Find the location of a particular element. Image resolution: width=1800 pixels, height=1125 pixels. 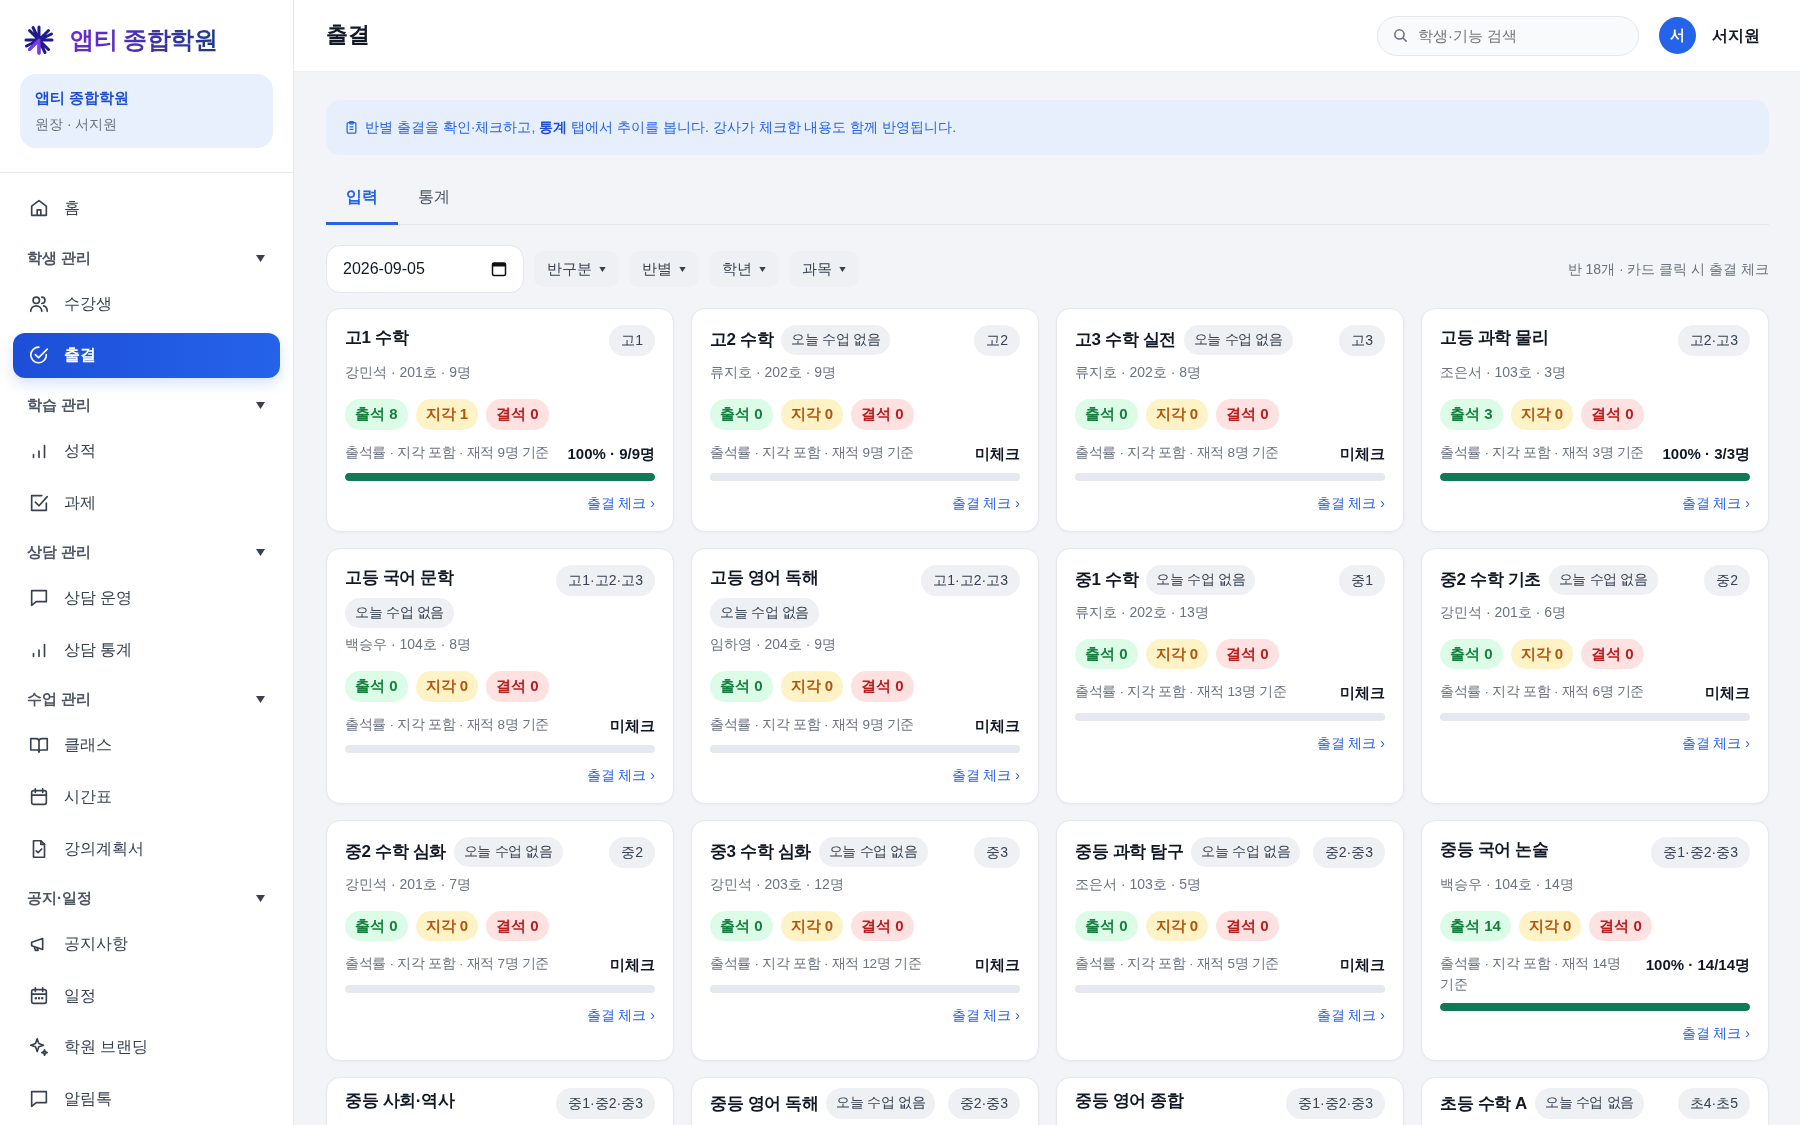

class-card: 중등 영어 종합 중1·중2·중3 is located at coordinates (1230, 1101).